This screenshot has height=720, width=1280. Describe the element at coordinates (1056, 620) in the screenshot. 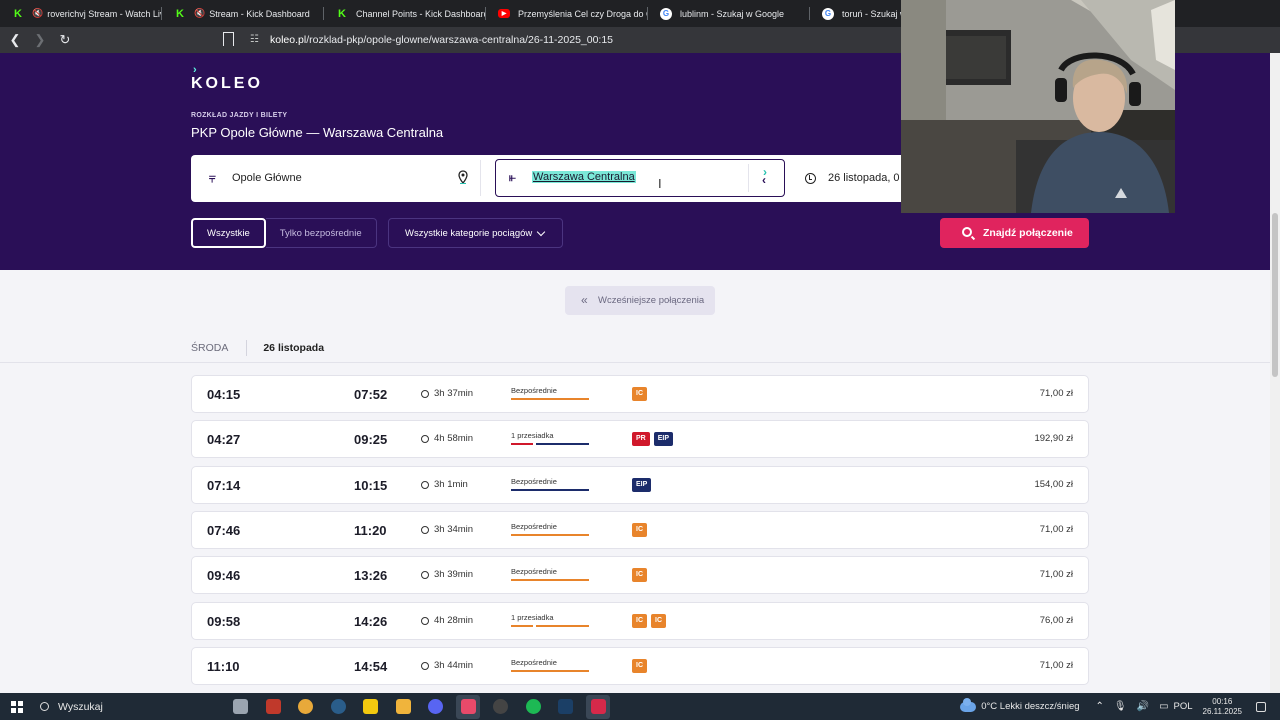

I see `ticket-price: 76,00 zł` at that location.